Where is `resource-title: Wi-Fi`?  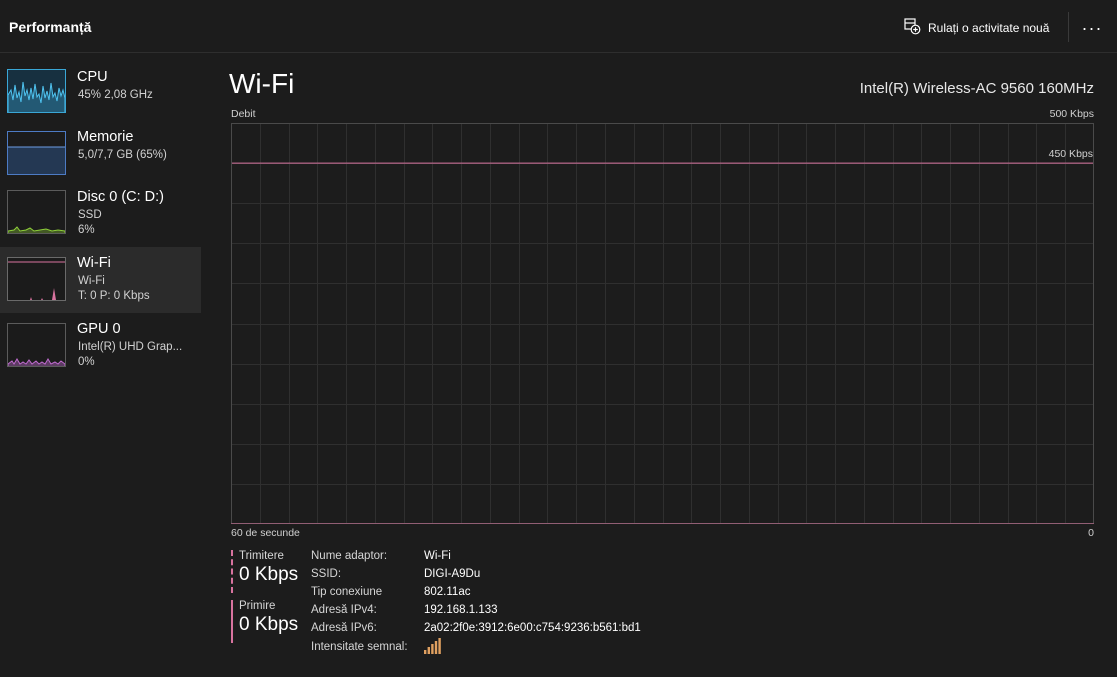
resource-title: Wi-Fi is located at coordinates (262, 83).